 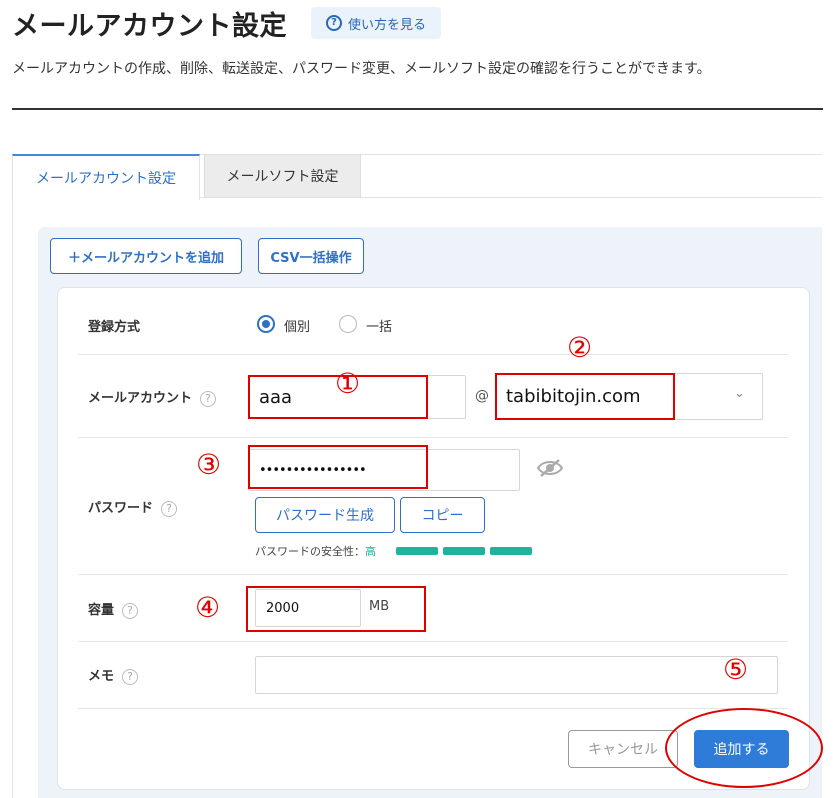 What do you see at coordinates (266, 324) in the screenshot?
I see `radio-individual` at bounding box center [266, 324].